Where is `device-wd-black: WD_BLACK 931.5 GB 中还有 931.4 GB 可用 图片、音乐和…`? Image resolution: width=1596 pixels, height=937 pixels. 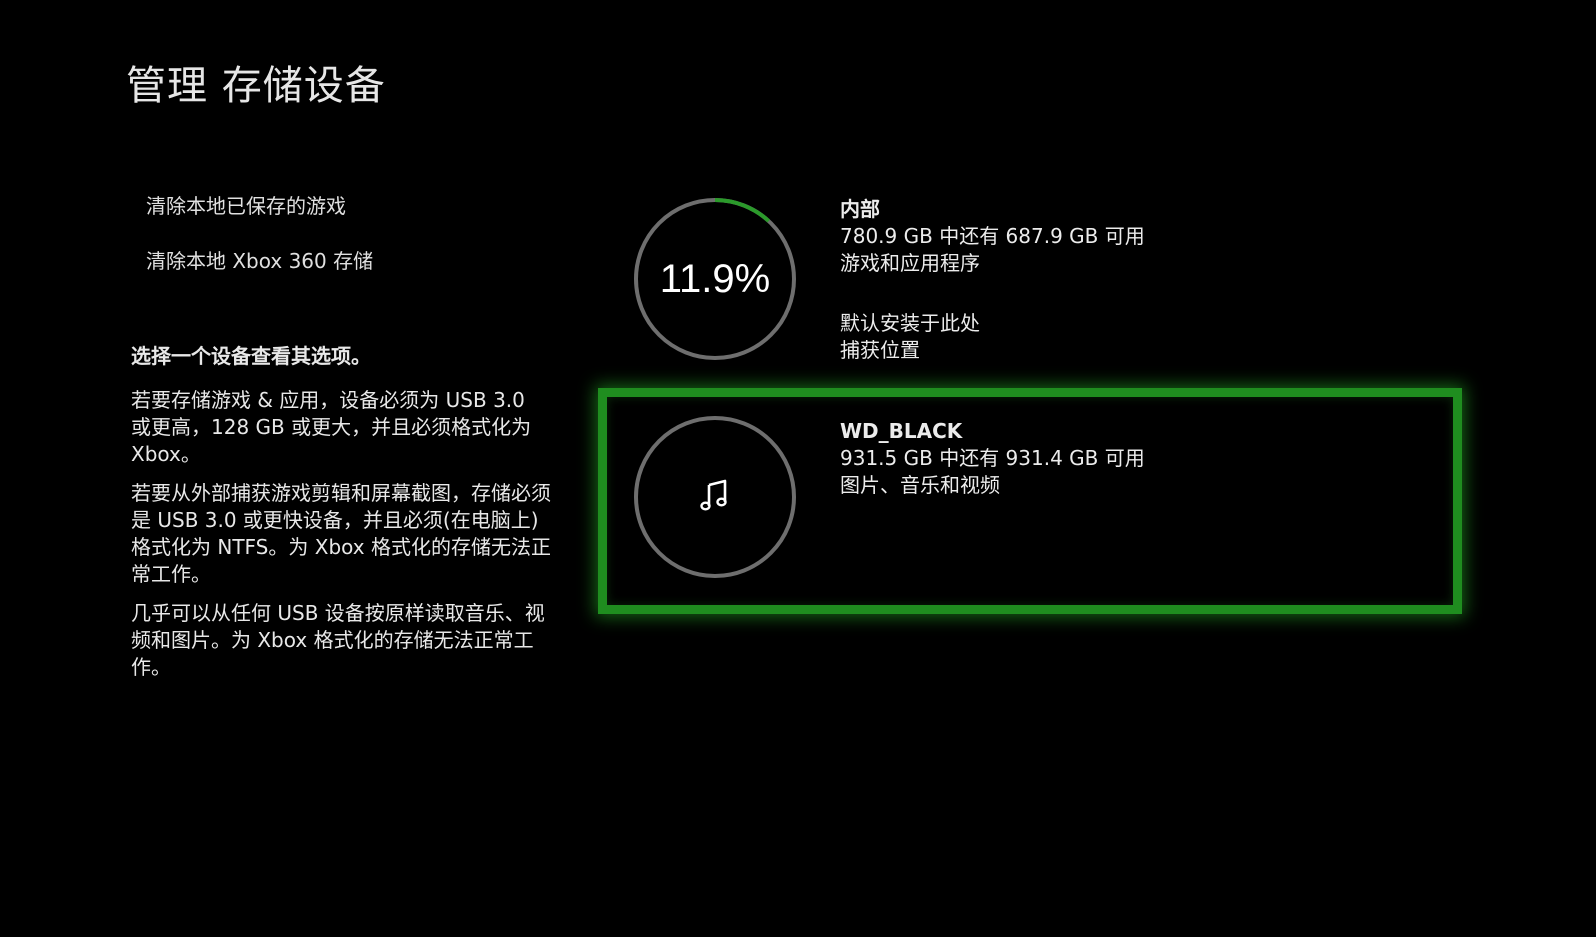 device-wd-black: WD_BLACK 931.5 GB 中还有 931.4 GB 可用 图片、音乐和… is located at coordinates (1030, 501).